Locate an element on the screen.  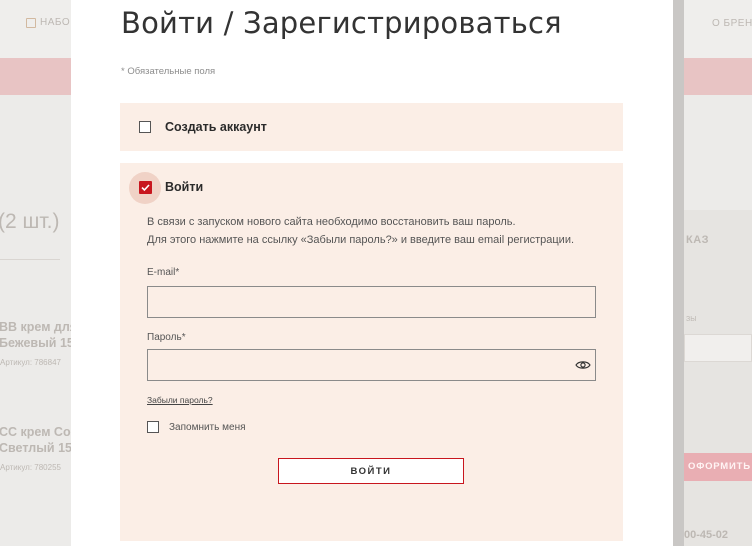
background-divider is located at coordinates (30, 259).